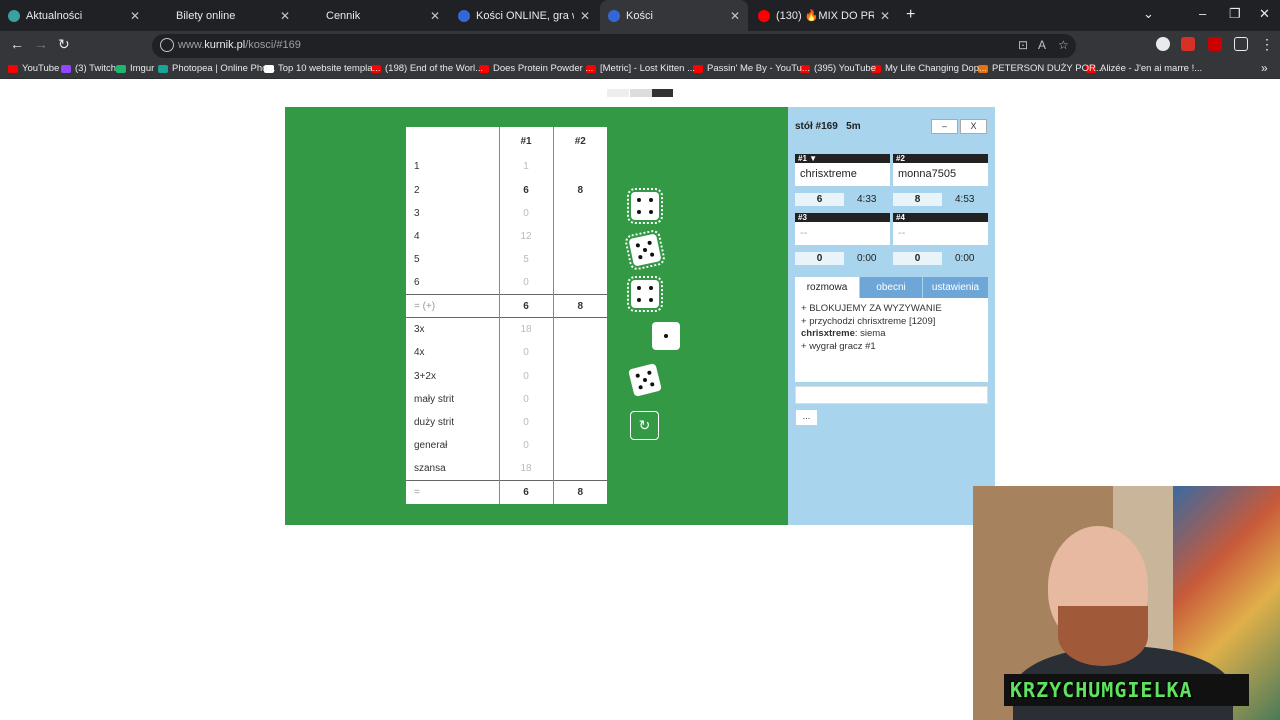 This screenshot has height=720, width=1280. Describe the element at coordinates (838, 68) in the screenshot. I see `bookmark-item: (395) YouTube` at that location.